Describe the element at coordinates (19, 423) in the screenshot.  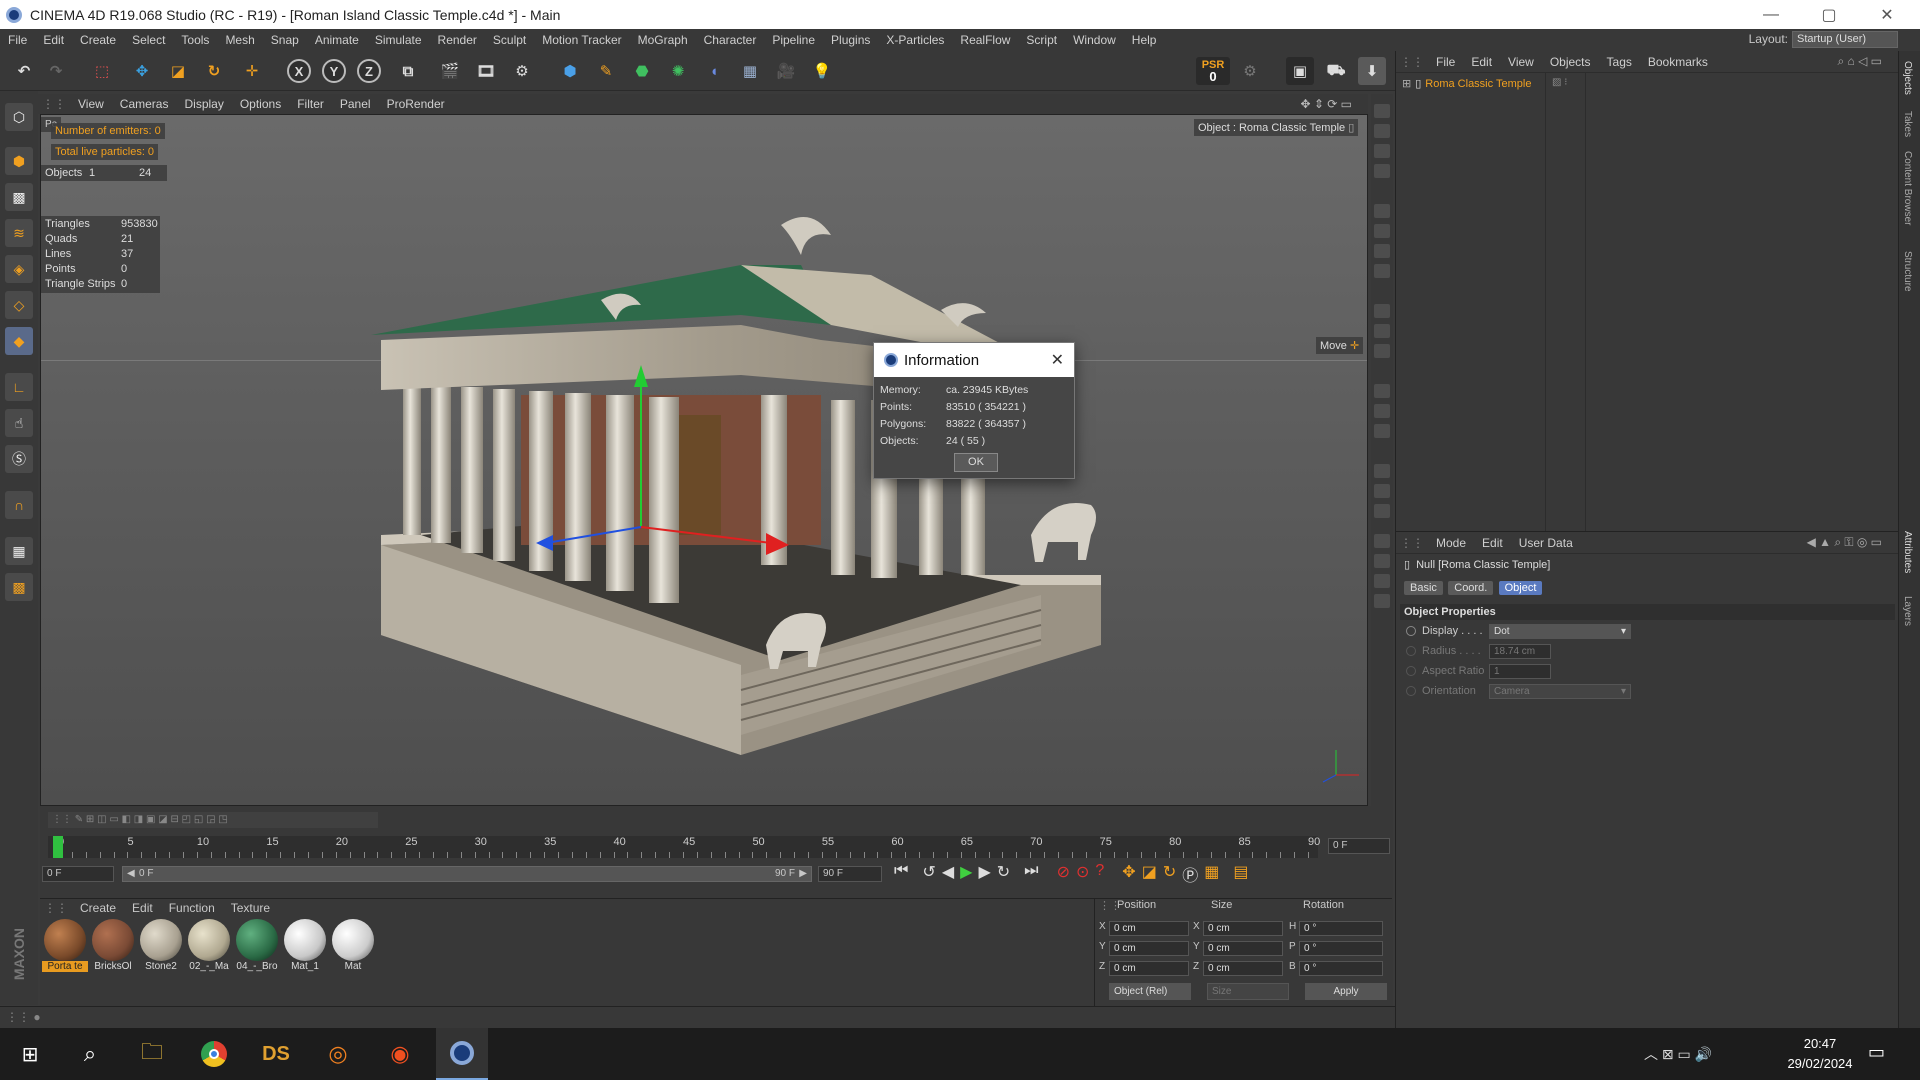
I see `tweak-mode-icon: ☝` at that location.